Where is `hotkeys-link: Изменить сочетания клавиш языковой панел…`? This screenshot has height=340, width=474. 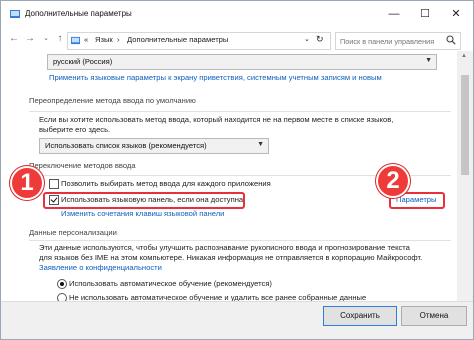 hotkeys-link: Изменить сочетания клавиш языковой панел… is located at coordinates (142, 213).